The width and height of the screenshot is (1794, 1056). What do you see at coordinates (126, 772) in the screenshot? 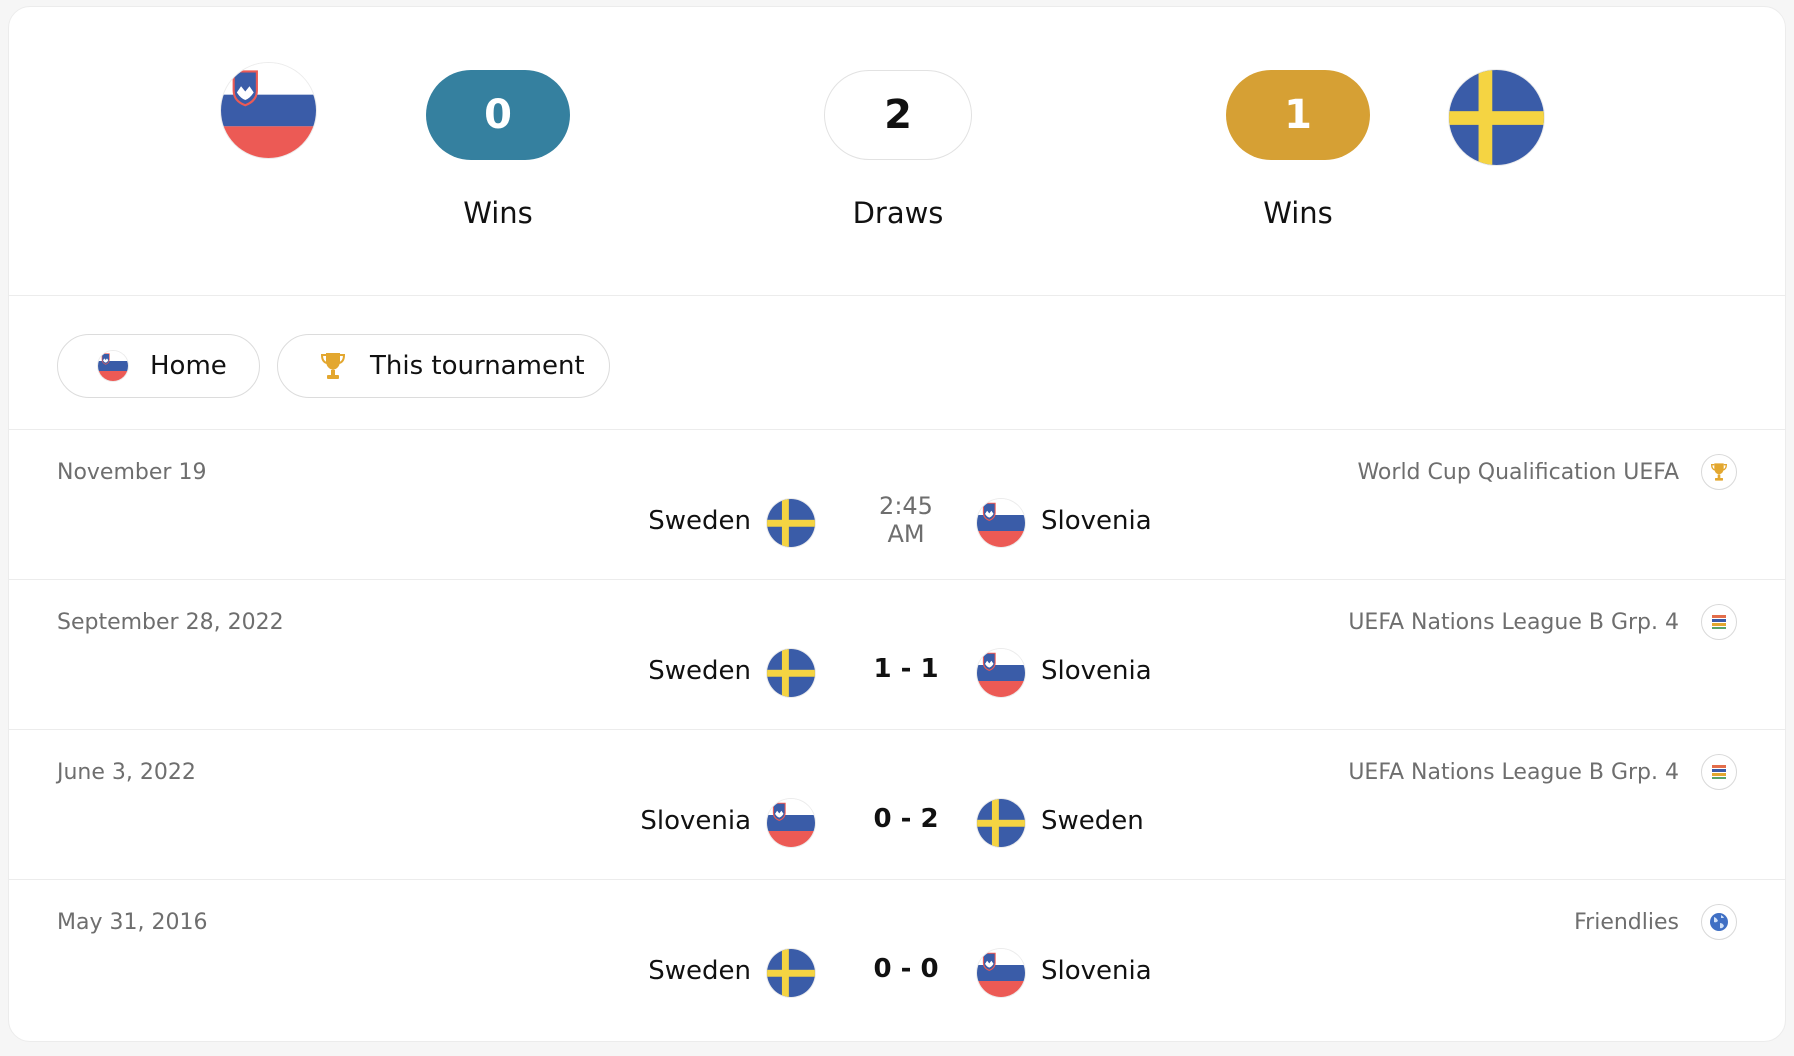
I see `match-date: June 3, 2022` at bounding box center [126, 772].